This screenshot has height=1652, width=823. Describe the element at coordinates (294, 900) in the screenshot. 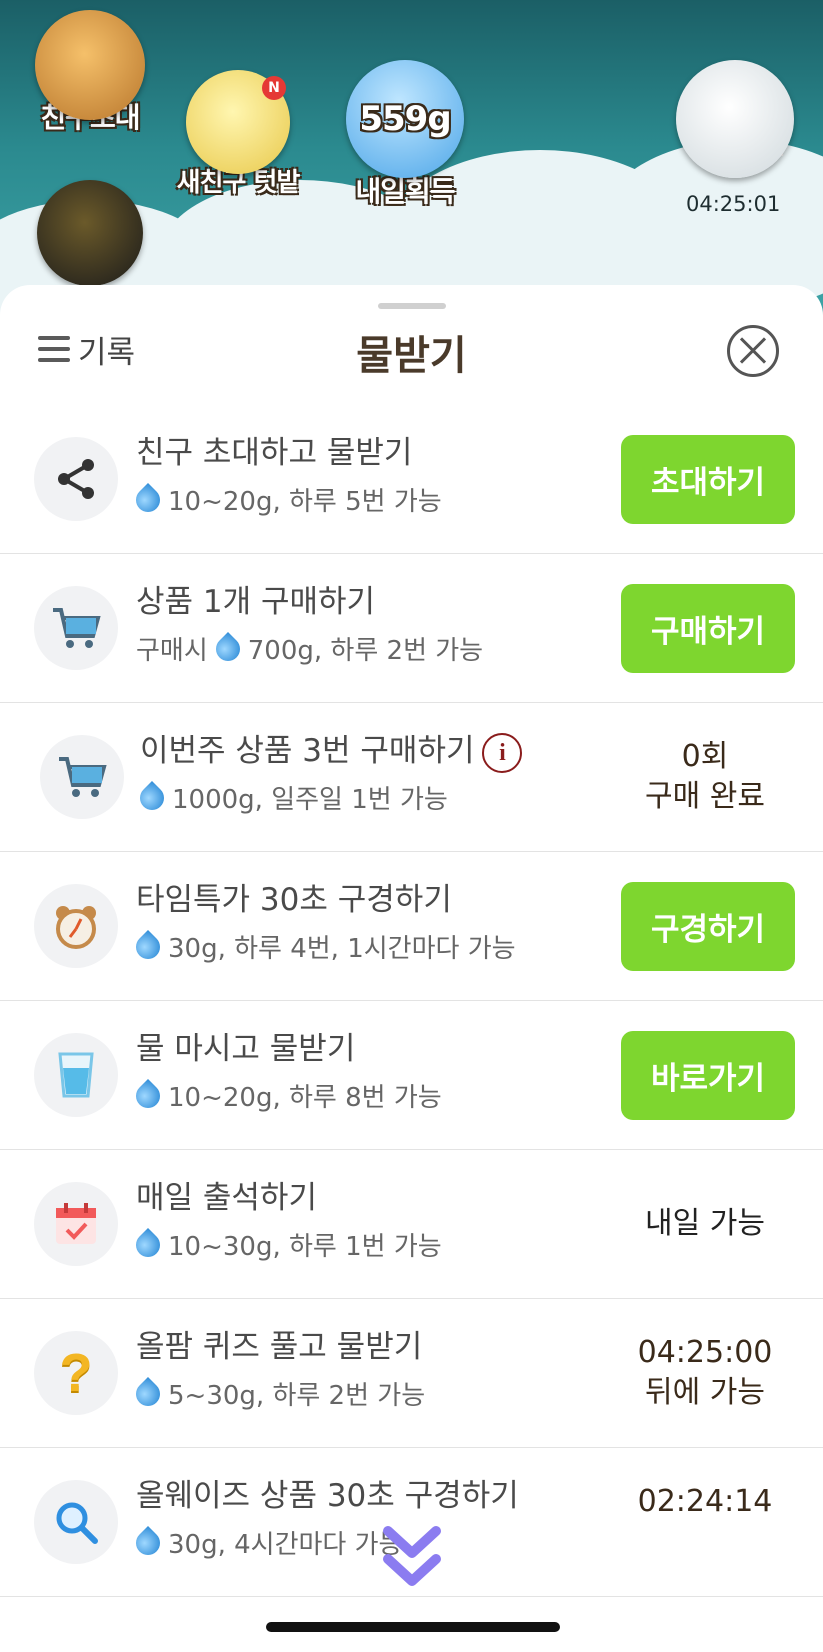

I see `task-title: 타임특가 30초 구경하기` at that location.